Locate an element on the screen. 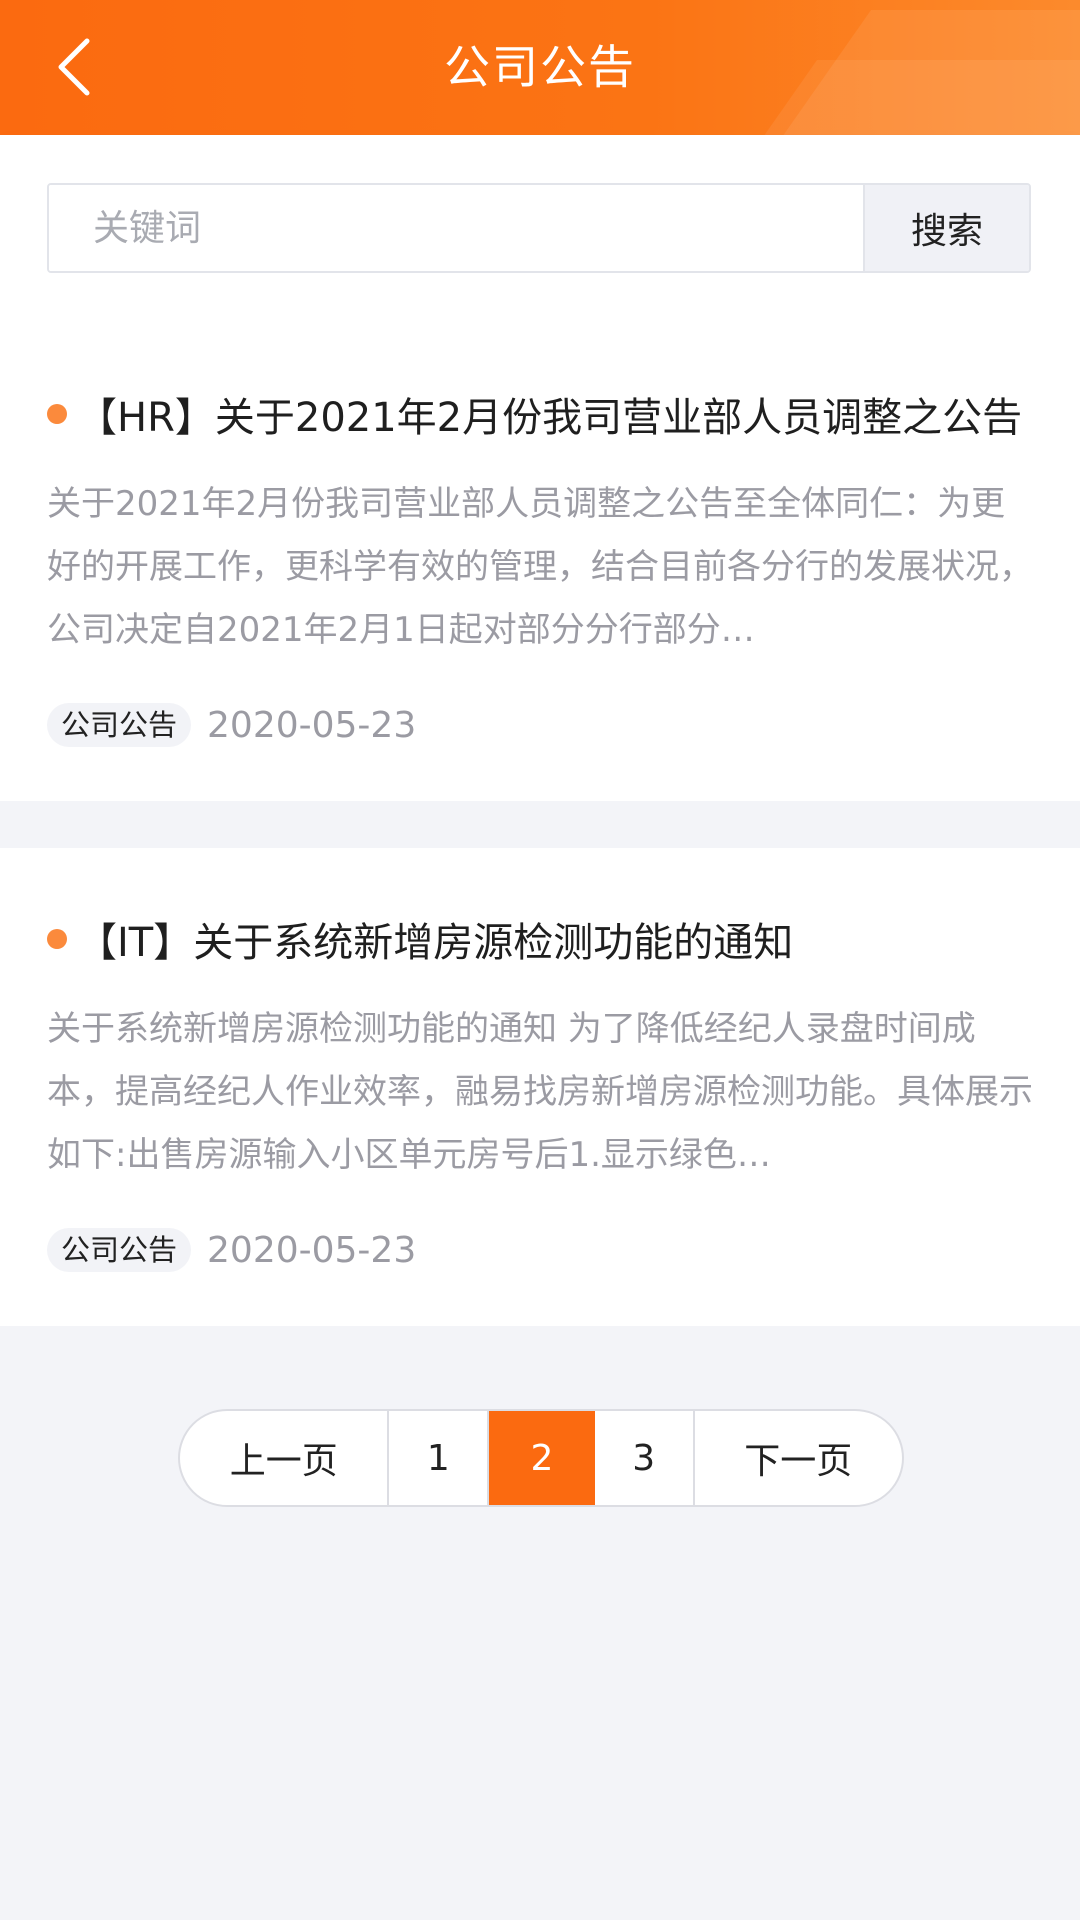 This screenshot has height=1920, width=1080. search-input is located at coordinates (456, 228).